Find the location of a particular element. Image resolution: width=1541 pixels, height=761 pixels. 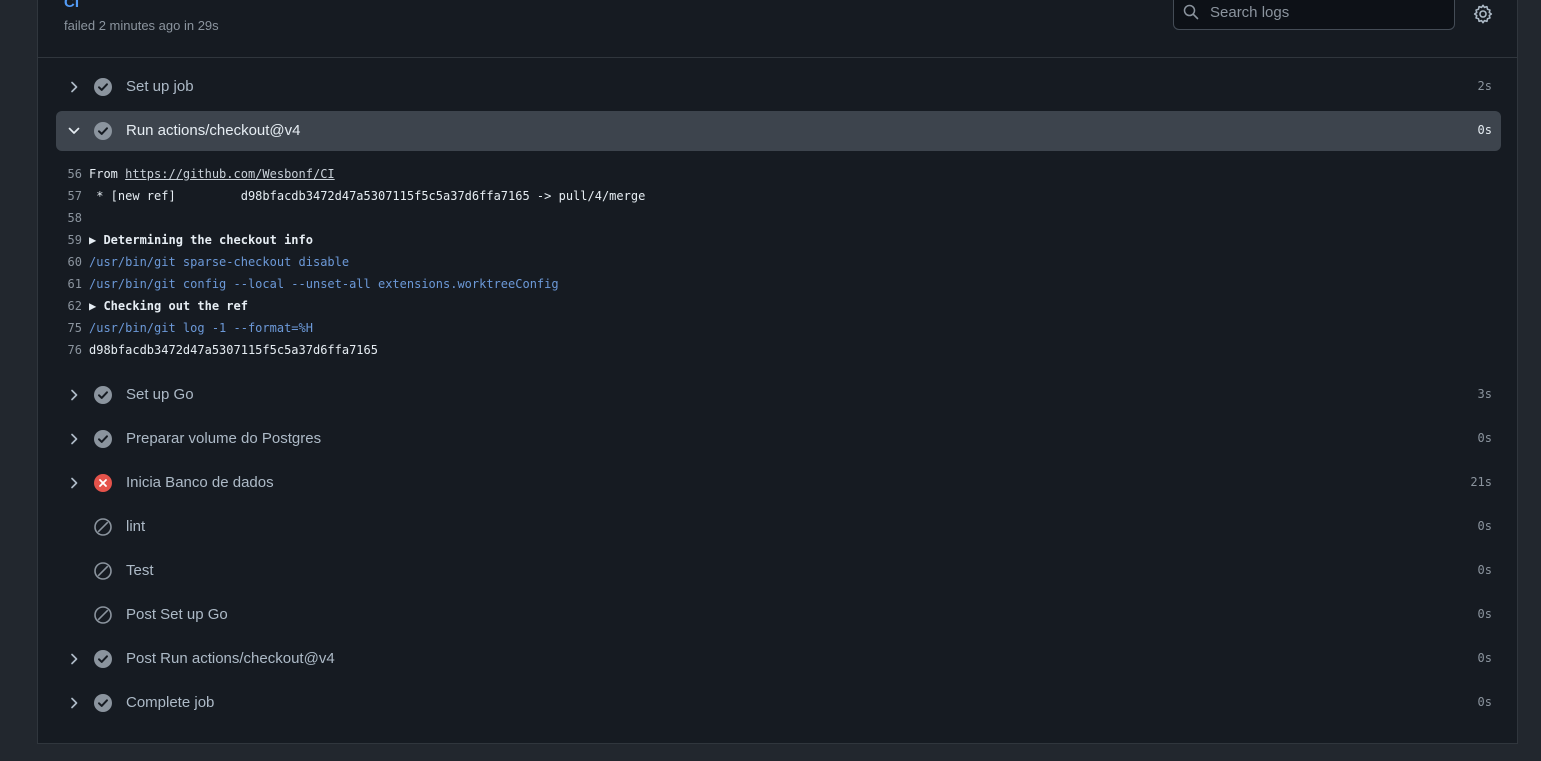

step-duration: 21s is located at coordinates (1481, 482).